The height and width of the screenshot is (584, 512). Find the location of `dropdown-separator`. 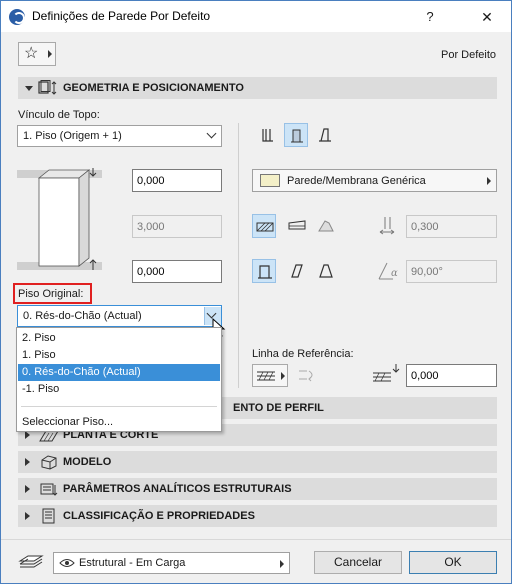

dropdown-separator is located at coordinates (119, 406).